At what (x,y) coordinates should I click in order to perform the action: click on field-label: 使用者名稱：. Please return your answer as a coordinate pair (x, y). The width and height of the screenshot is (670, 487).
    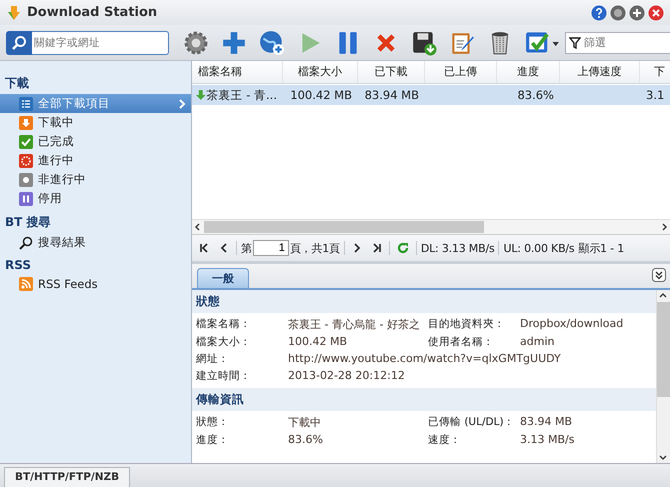
    Looking at the image, I should click on (461, 342).